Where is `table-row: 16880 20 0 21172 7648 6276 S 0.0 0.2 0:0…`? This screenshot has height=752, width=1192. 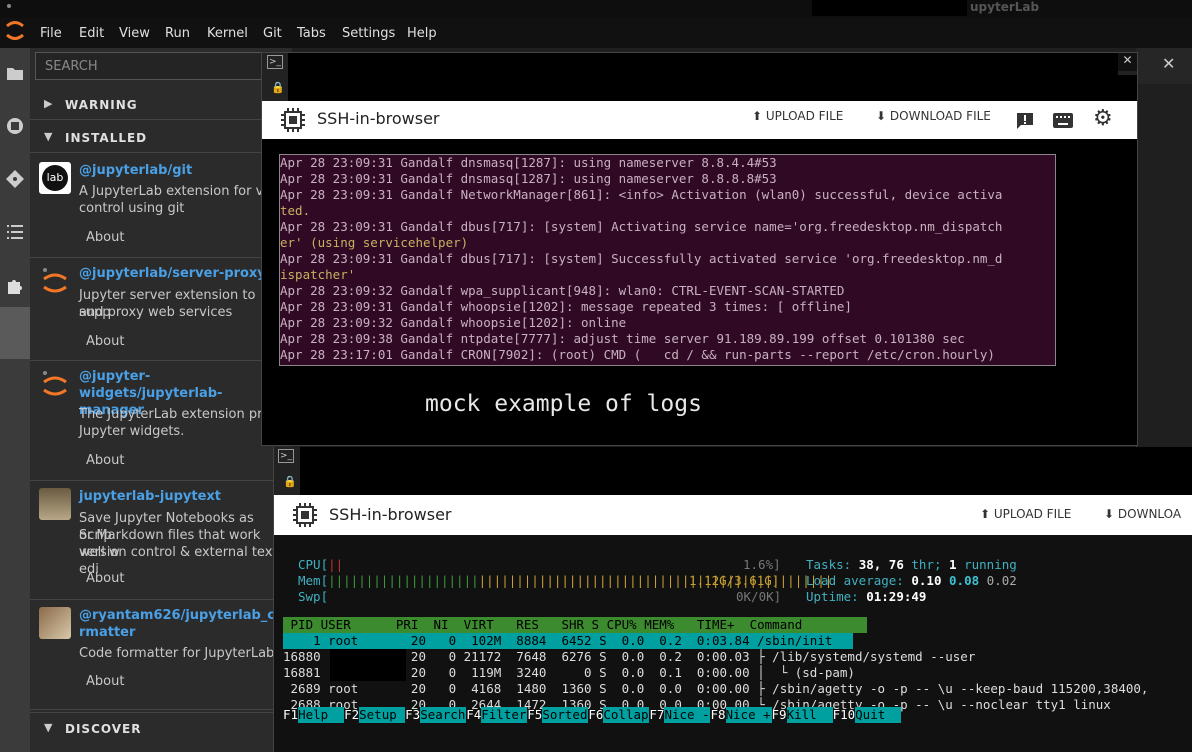
table-row: 16880 20 0 21172 7648 6276 S 0.0 0.2 0:0… is located at coordinates (737, 657).